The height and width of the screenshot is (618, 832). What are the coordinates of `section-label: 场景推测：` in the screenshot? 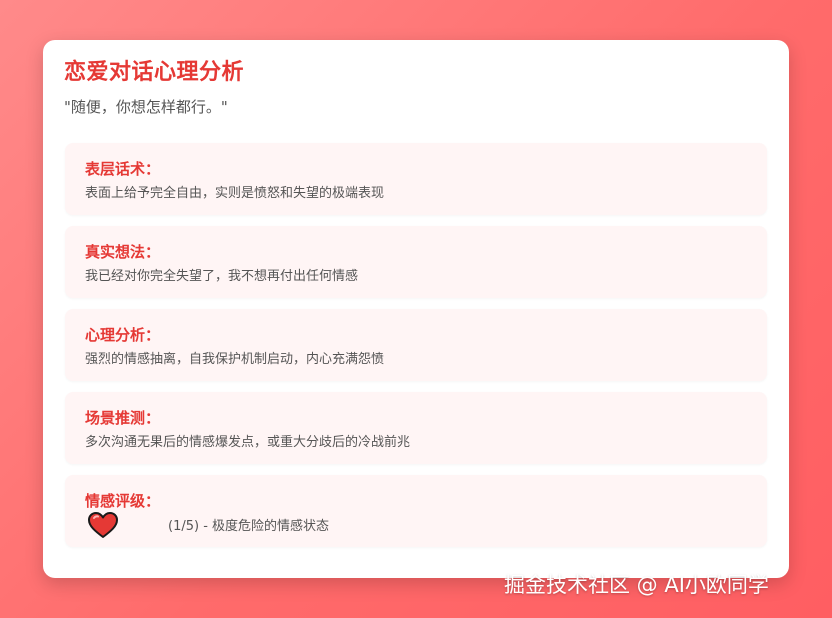 It's located at (123, 418).